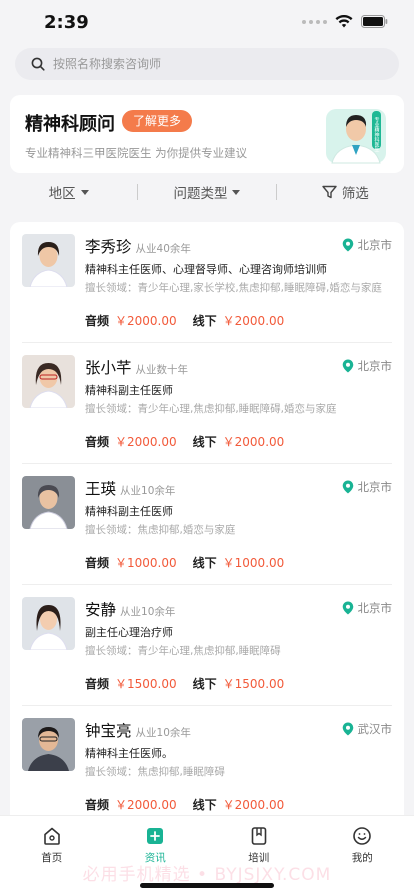  I want to click on status-icons, so click(345, 21).